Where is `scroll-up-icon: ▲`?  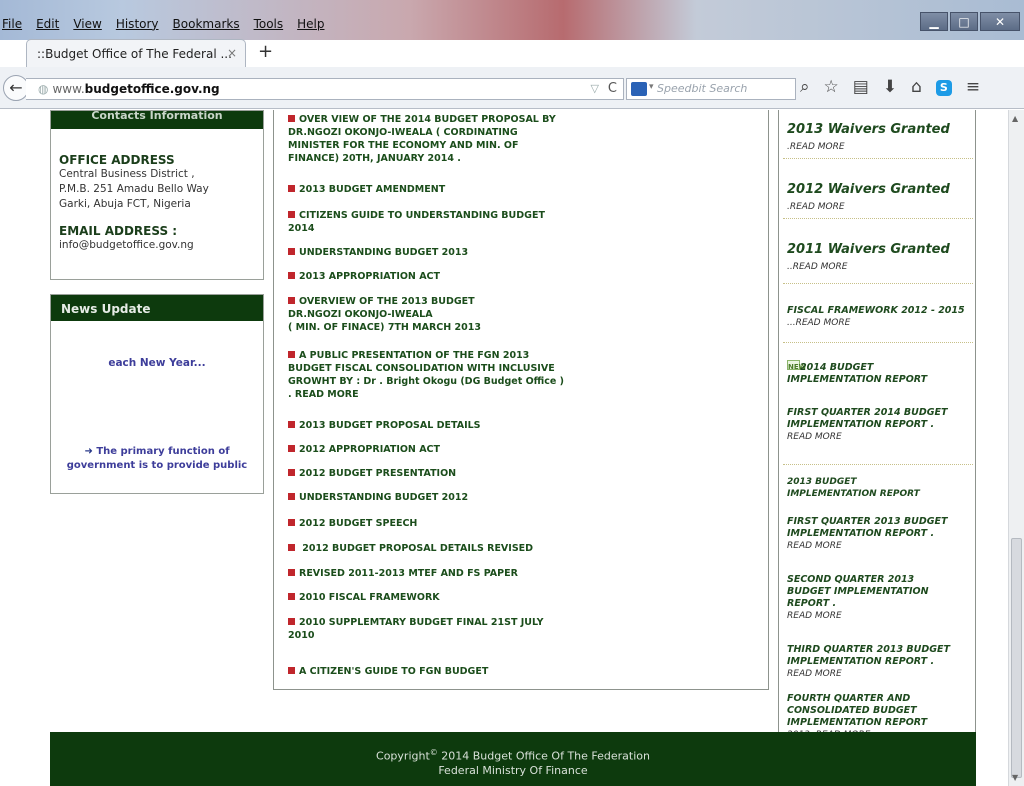
scroll-up-icon: ▲ is located at coordinates (1015, 118).